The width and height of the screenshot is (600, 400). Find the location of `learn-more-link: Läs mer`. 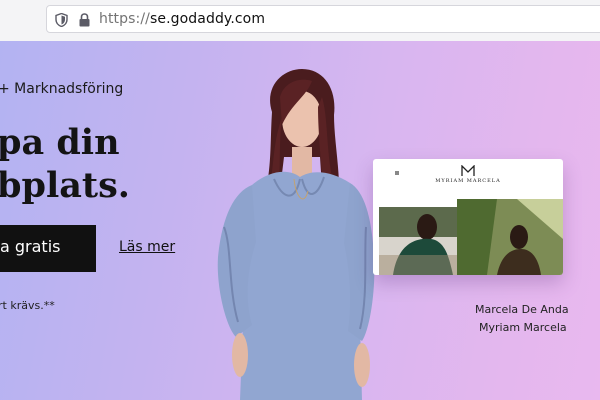

learn-more-link: Läs mer is located at coordinates (147, 247).